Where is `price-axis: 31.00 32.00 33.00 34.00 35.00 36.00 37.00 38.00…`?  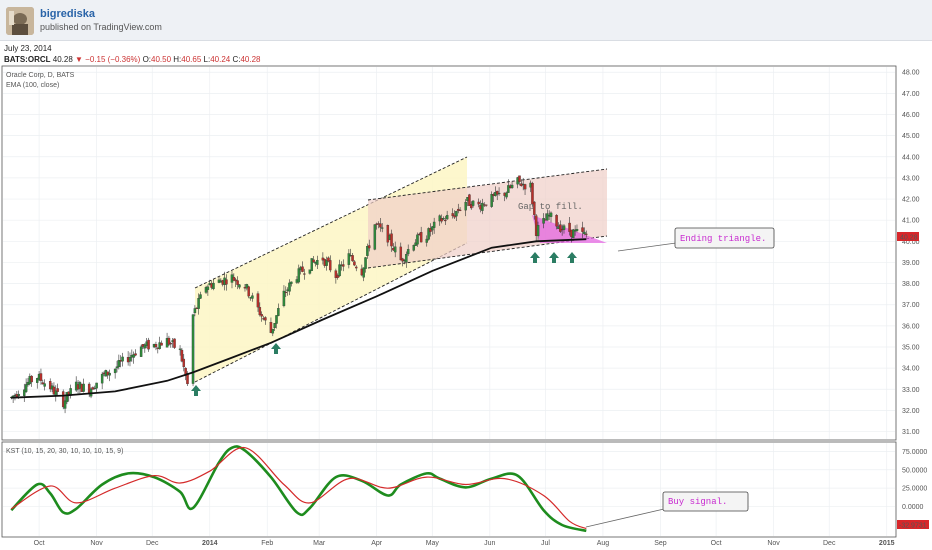 price-axis: 31.00 32.00 33.00 34.00 35.00 36.00 37.00 38.00… is located at coordinates (911, 253).